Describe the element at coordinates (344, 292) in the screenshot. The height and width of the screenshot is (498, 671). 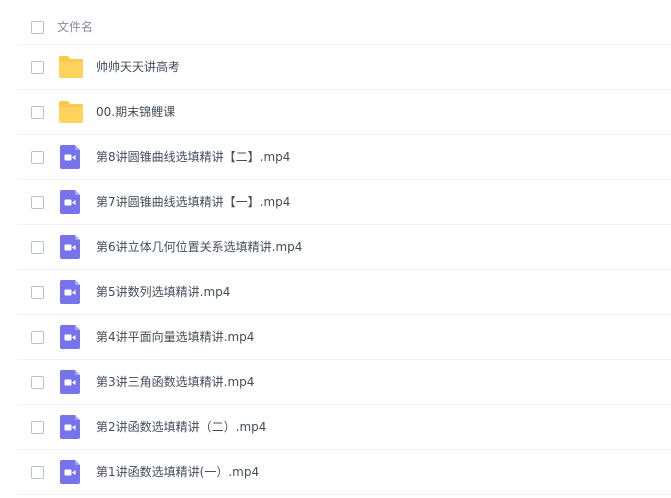
I see `file-row: 第5讲数列选填精讲.mp4` at that location.